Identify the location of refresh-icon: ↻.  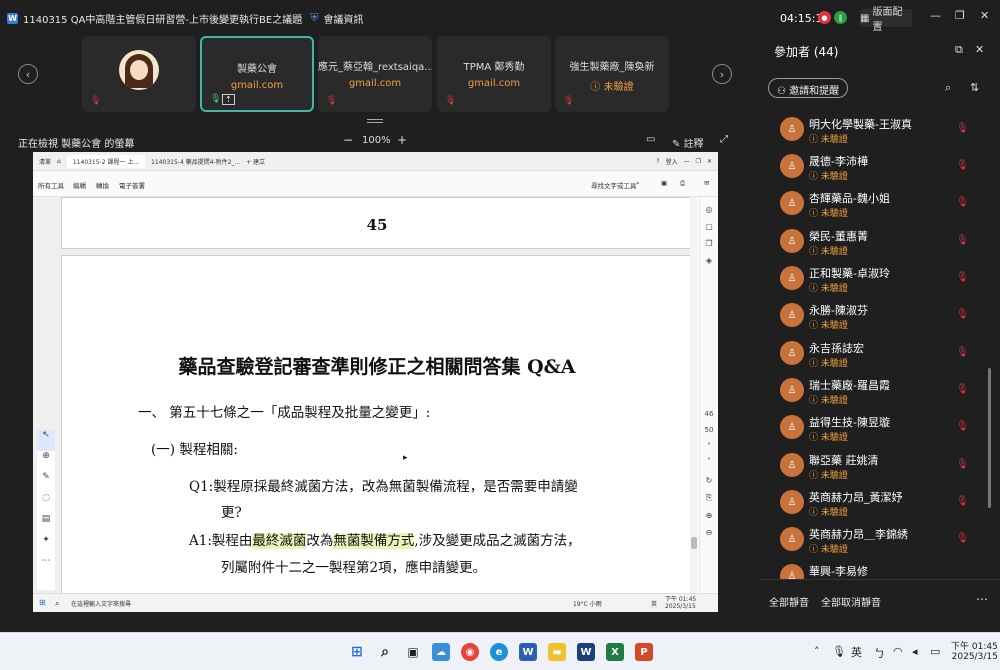
(709, 480).